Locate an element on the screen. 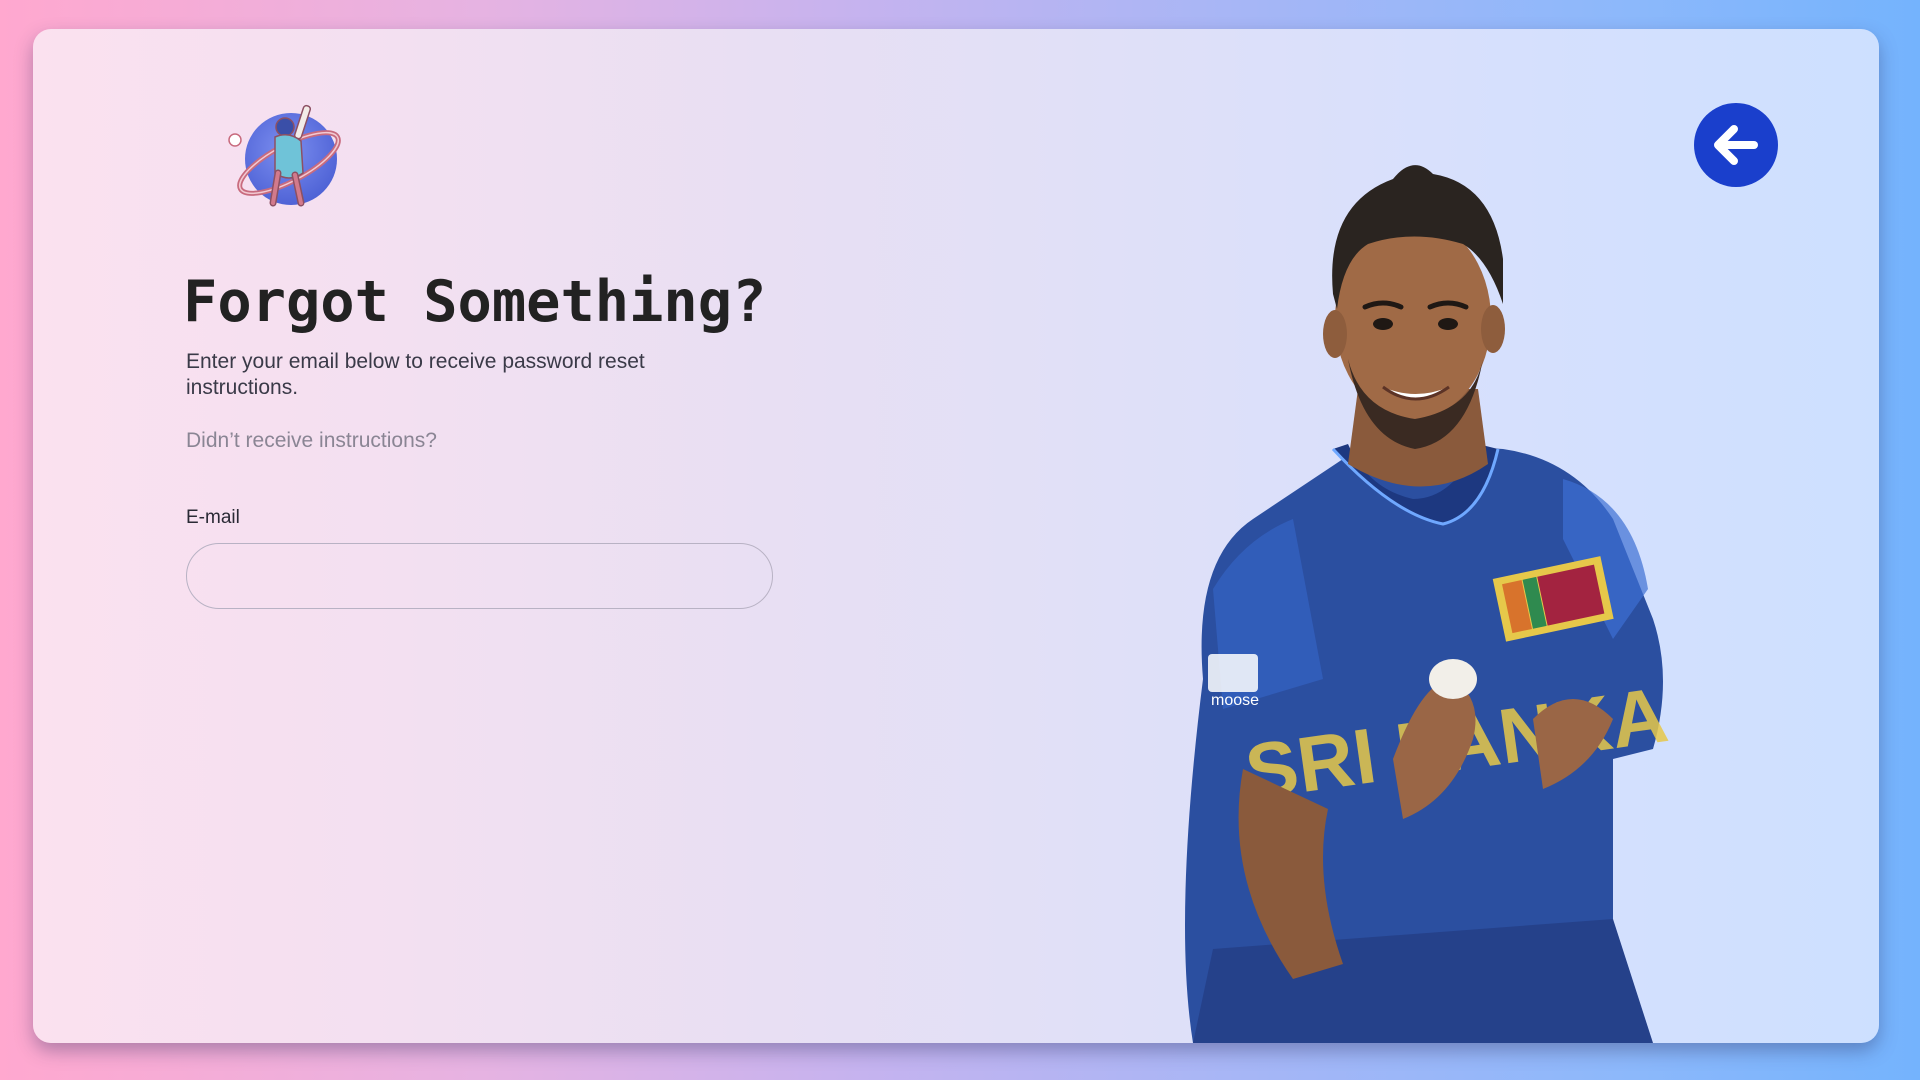 This screenshot has width=1920, height=1080. email-label: E-mail is located at coordinates (213, 517).